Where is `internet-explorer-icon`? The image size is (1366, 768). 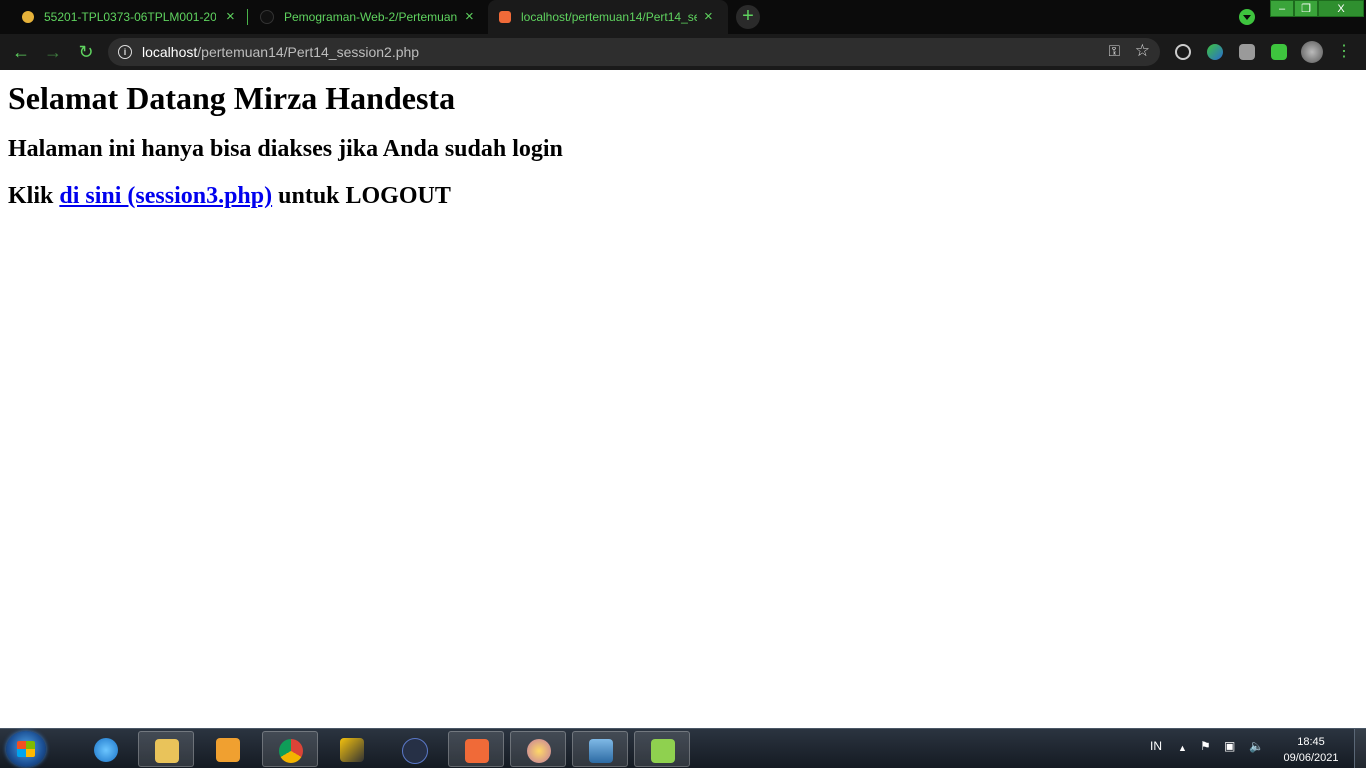 internet-explorer-icon is located at coordinates (106, 750).